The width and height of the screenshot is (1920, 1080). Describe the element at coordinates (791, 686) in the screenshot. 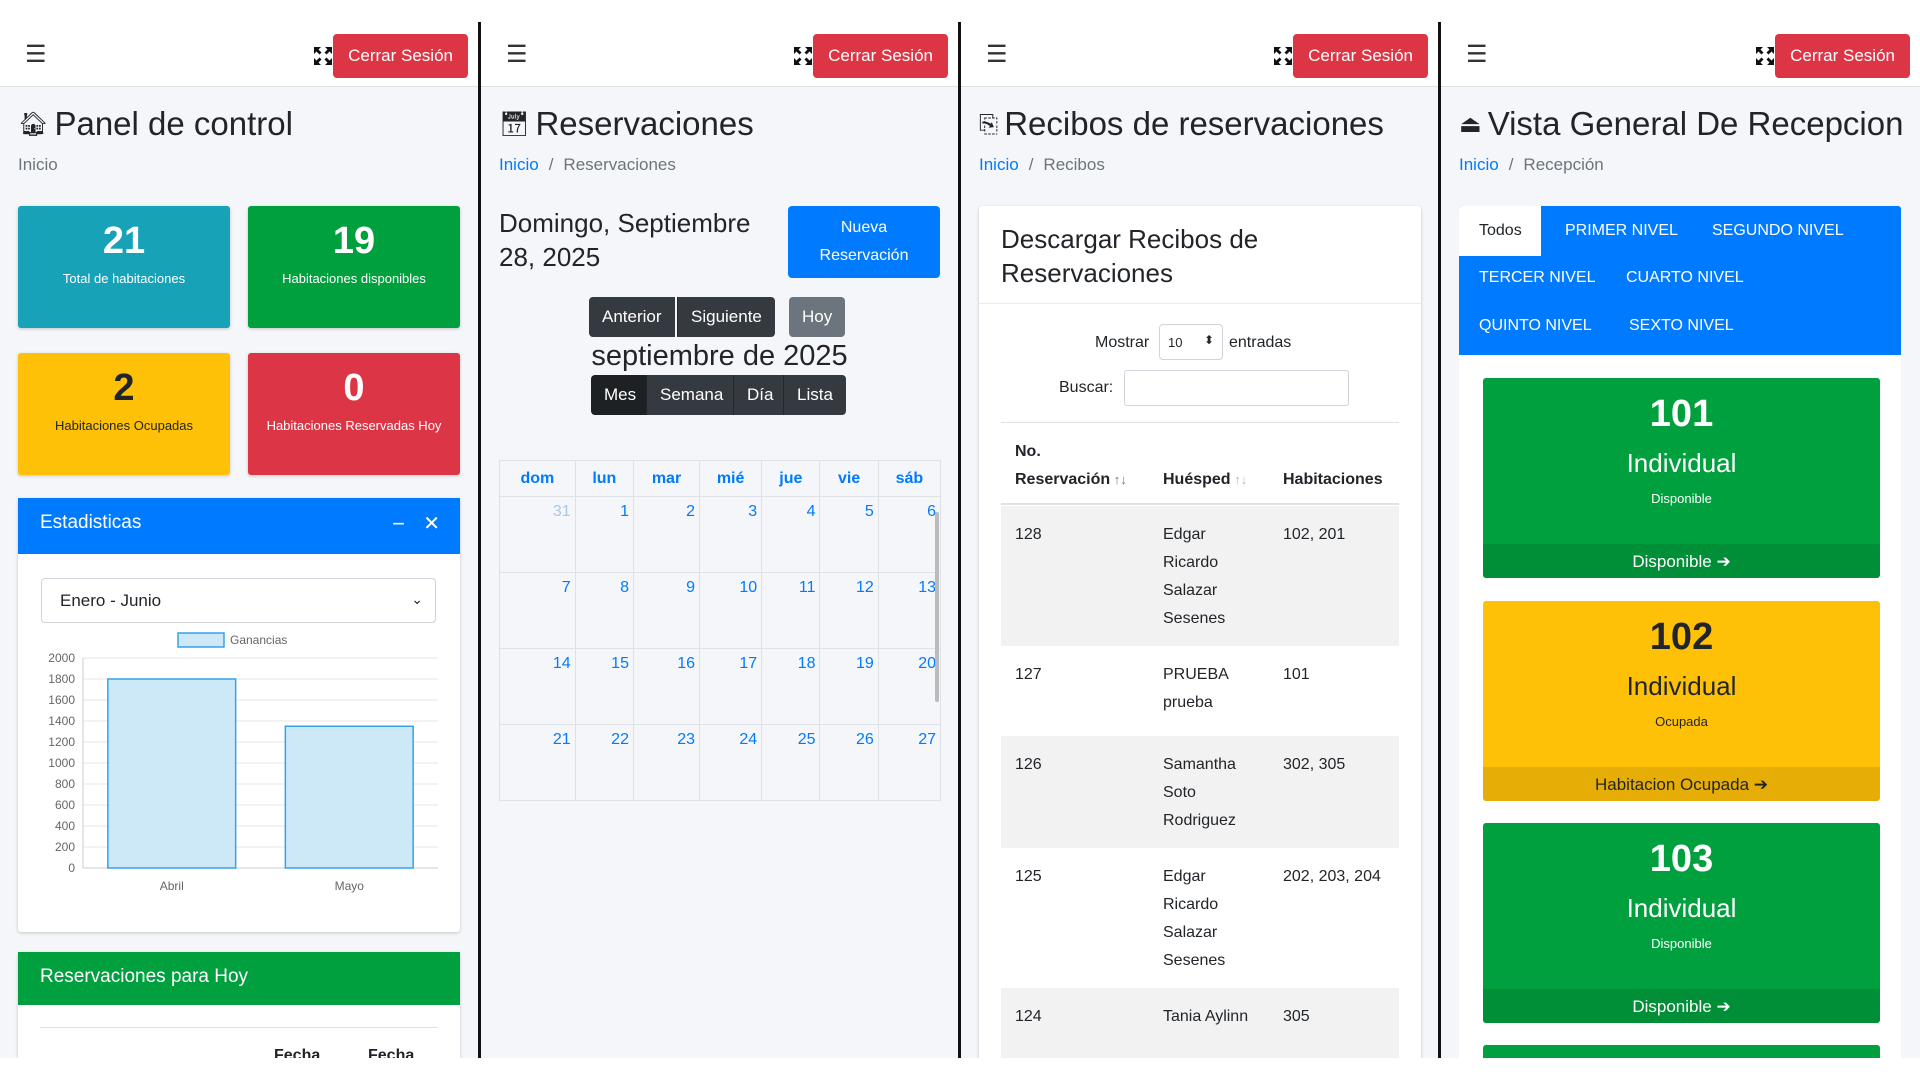

I see `calendar-day: 18` at that location.